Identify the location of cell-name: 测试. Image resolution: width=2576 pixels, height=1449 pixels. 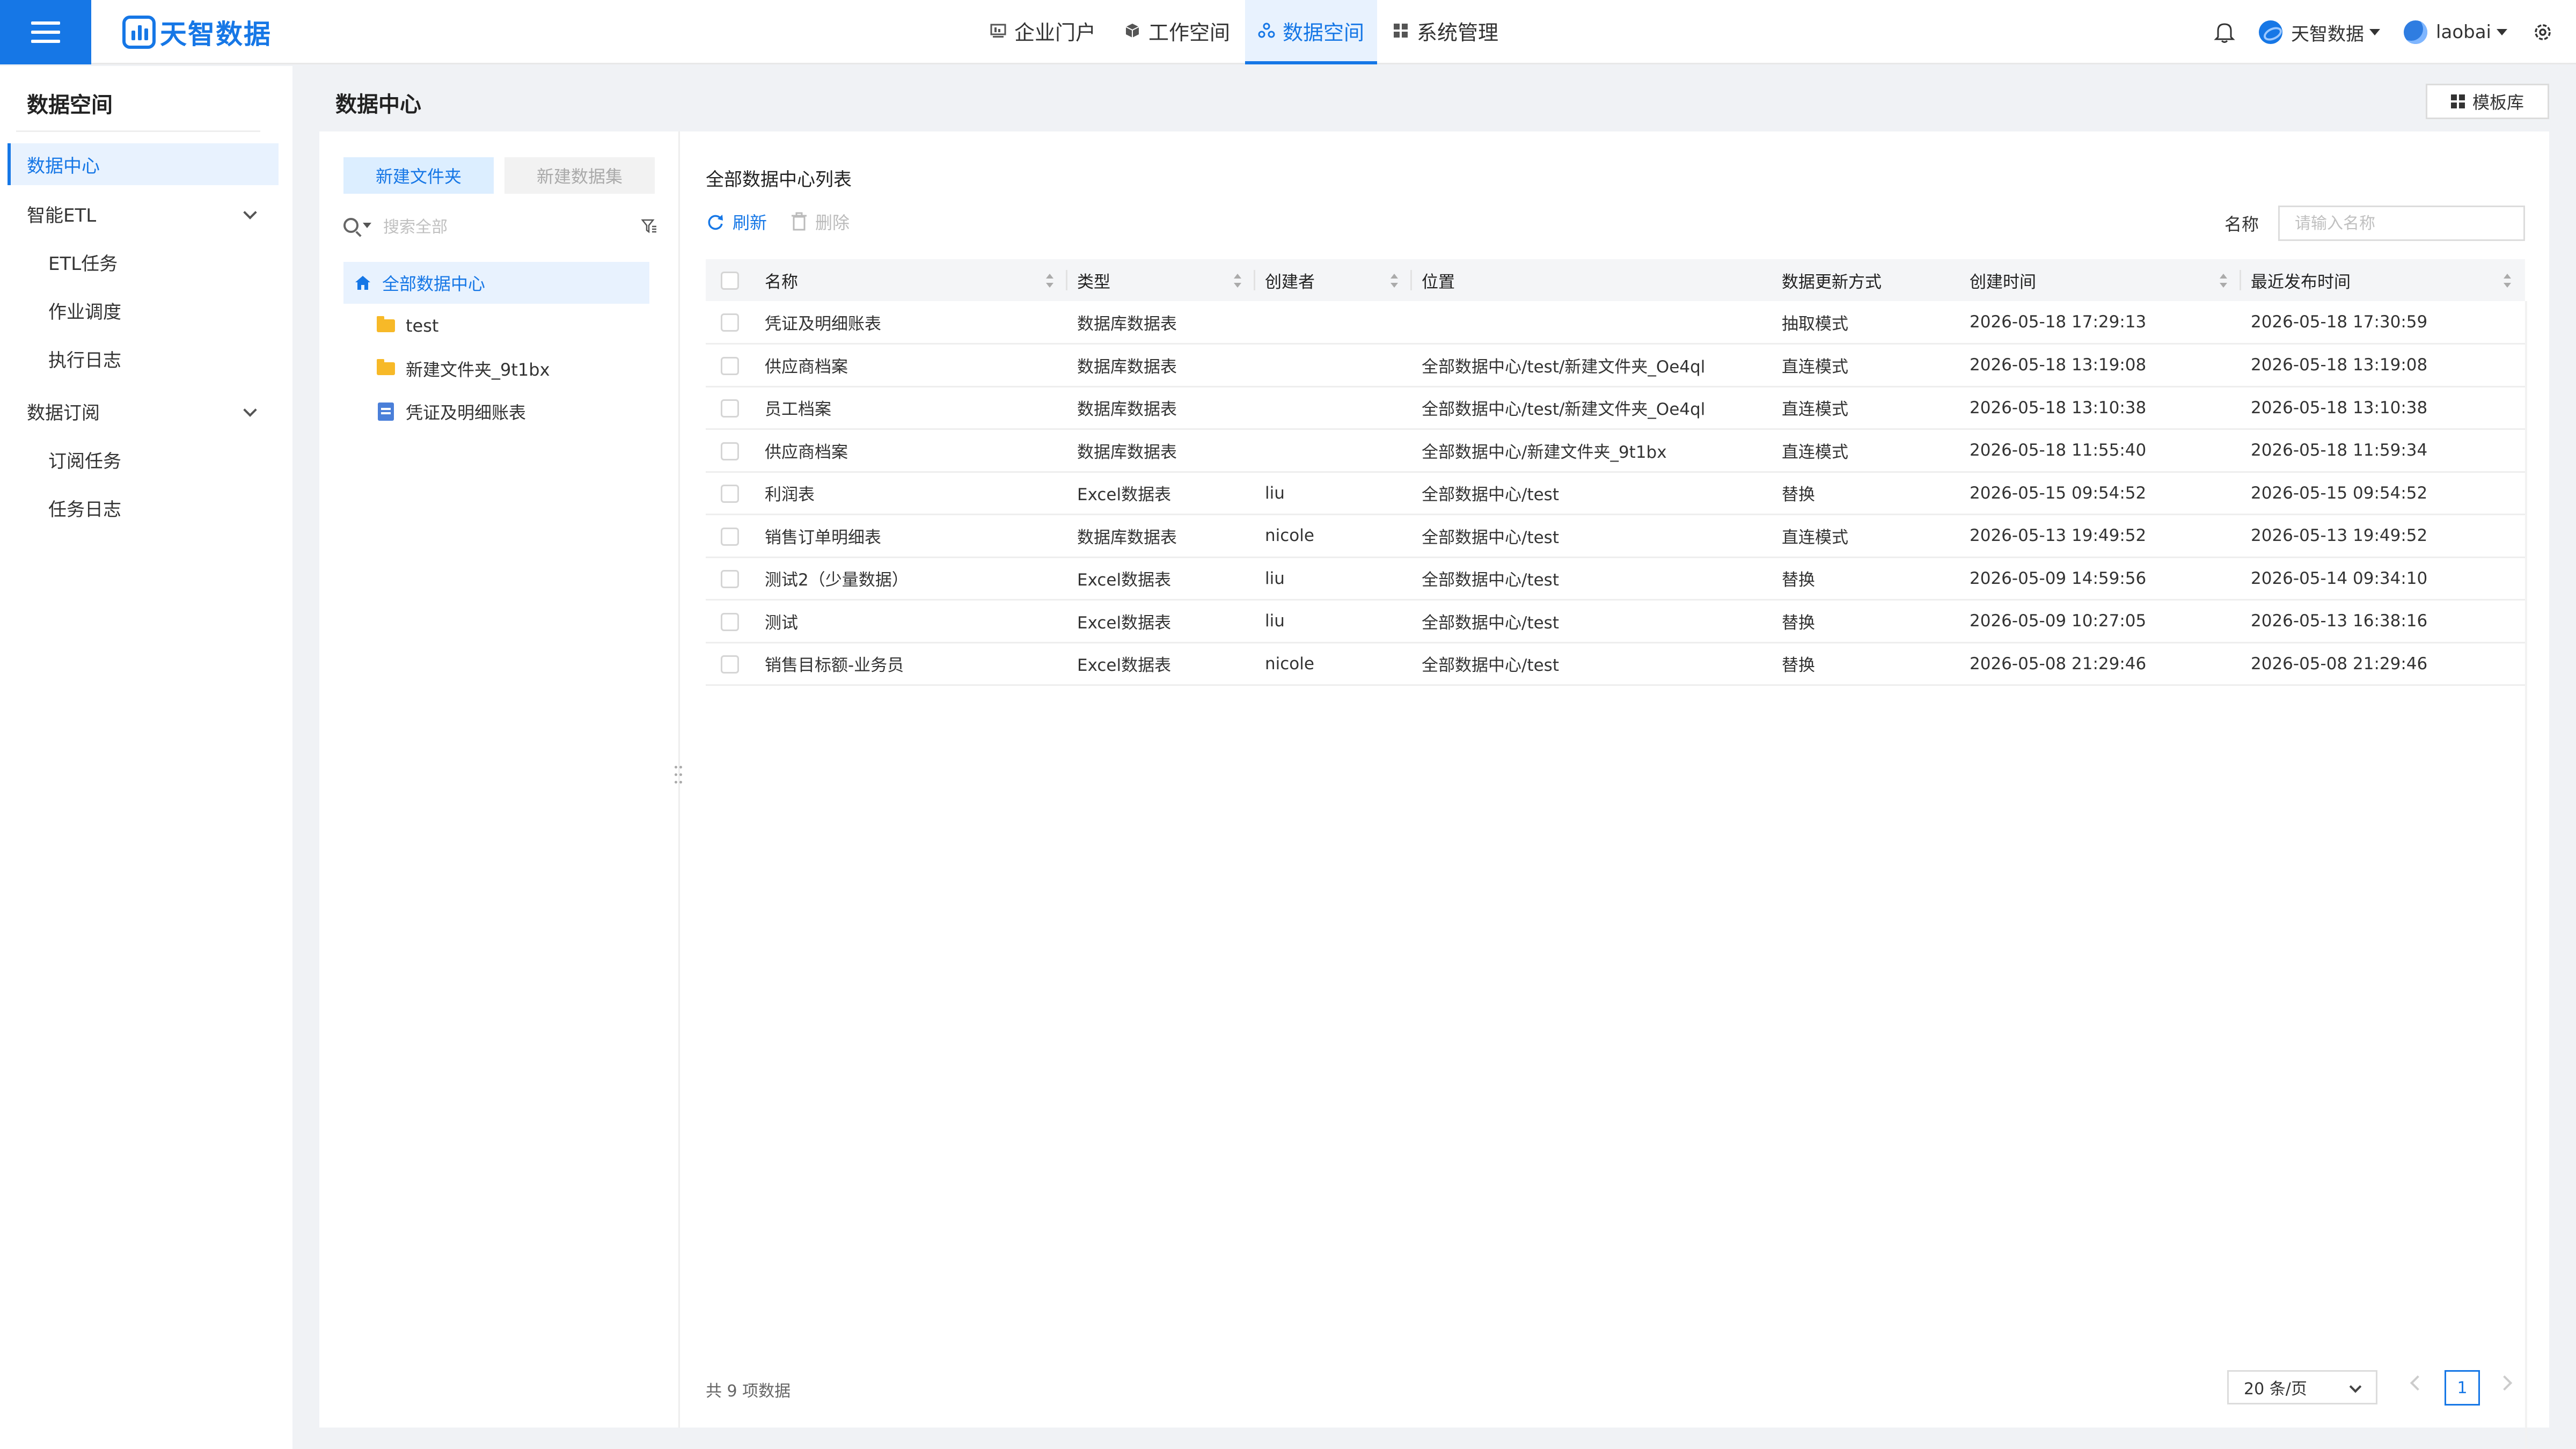
(911, 621).